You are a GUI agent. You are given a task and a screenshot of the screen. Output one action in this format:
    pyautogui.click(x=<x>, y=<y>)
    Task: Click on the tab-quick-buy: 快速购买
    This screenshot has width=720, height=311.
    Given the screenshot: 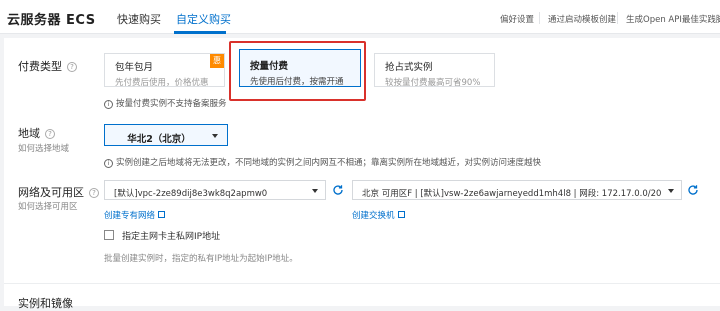 What is the action you would take?
    pyautogui.click(x=139, y=19)
    